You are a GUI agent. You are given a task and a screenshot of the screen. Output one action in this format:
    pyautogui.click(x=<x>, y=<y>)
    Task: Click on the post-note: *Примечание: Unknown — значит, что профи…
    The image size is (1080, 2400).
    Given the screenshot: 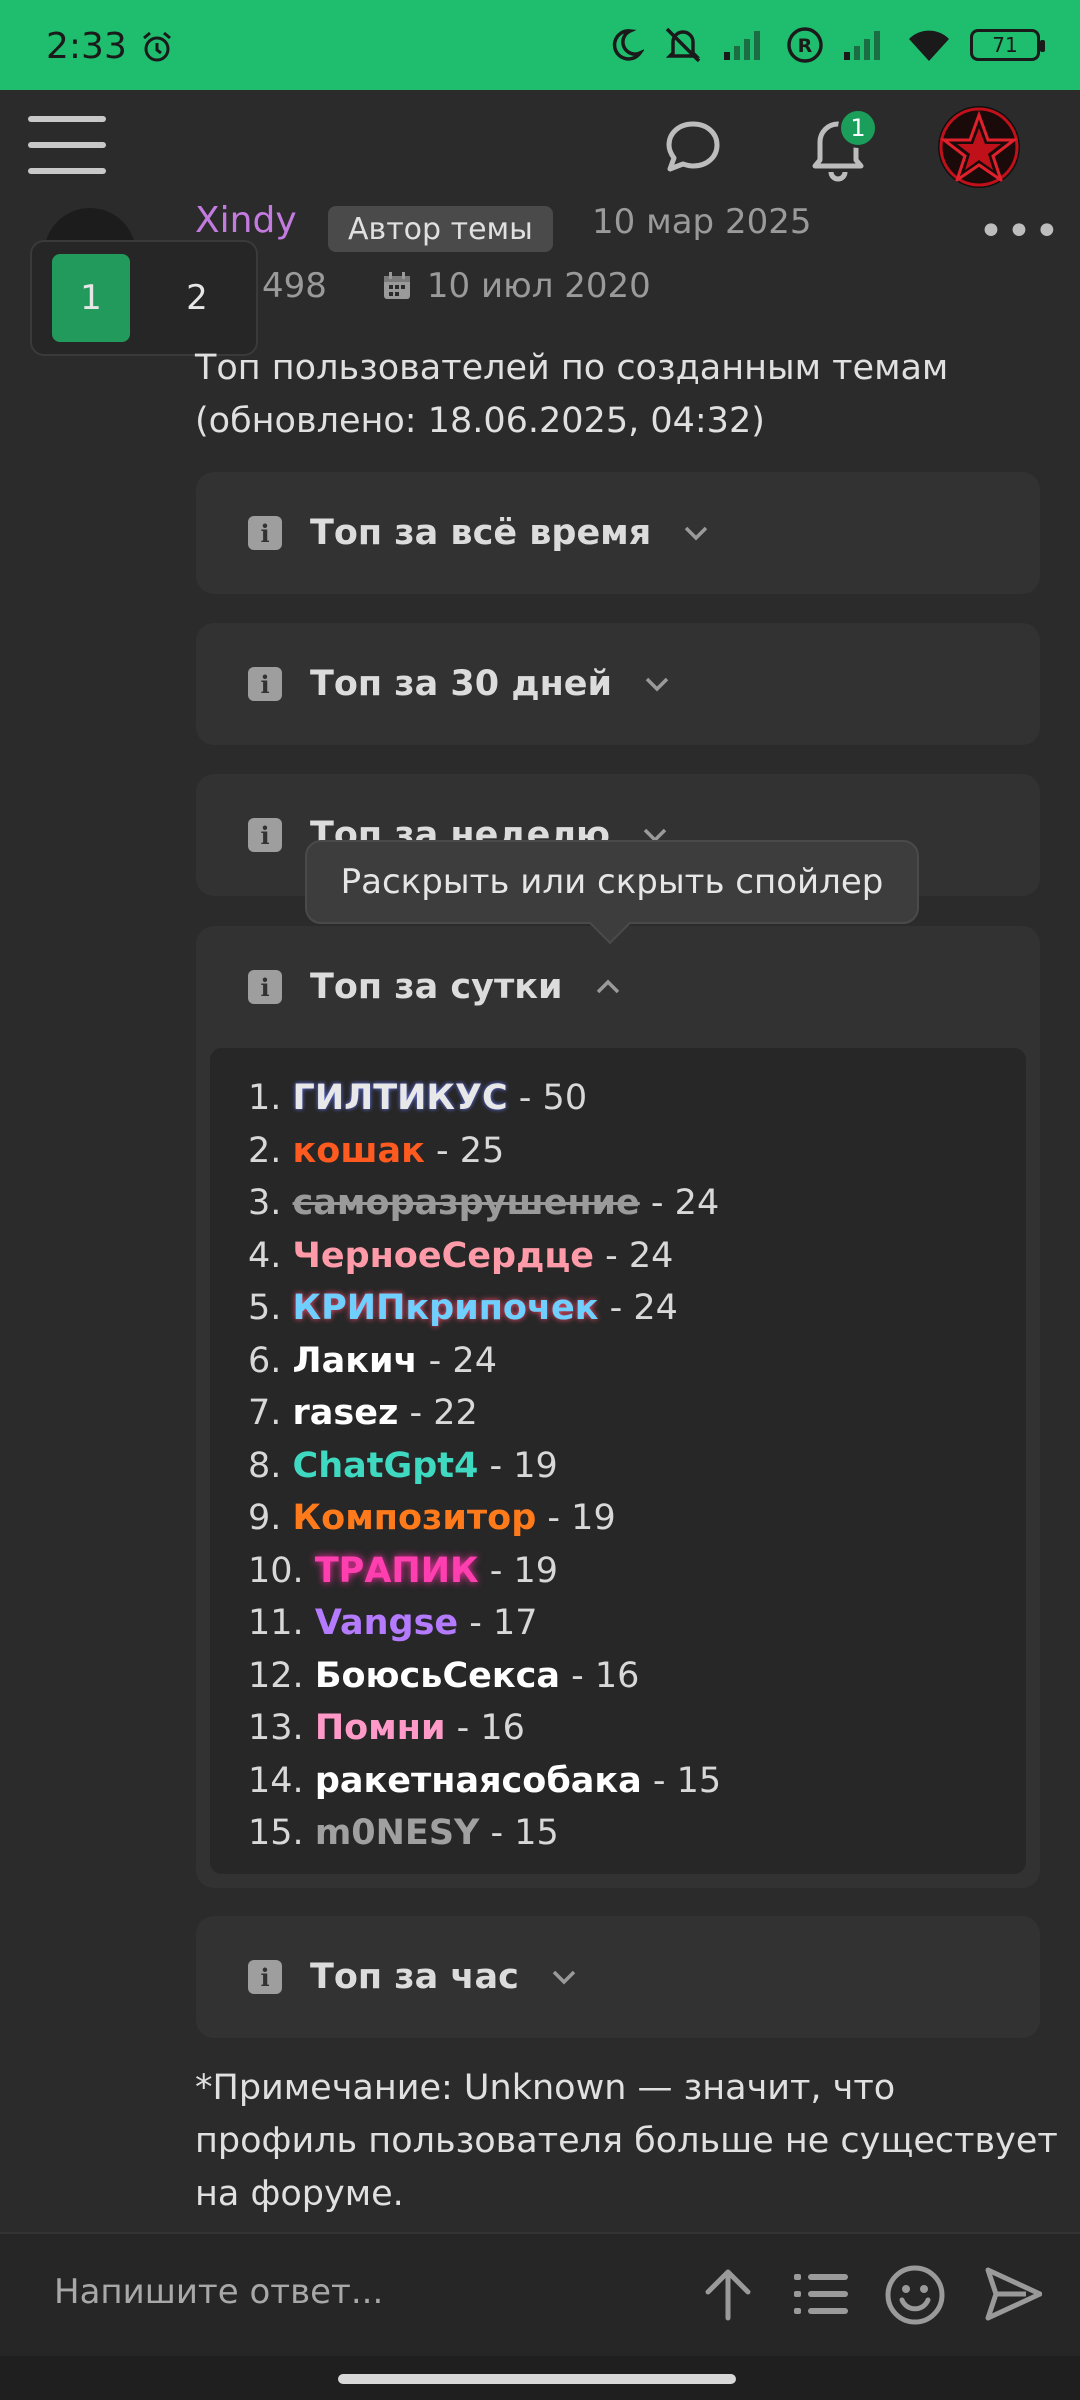 What is the action you would take?
    pyautogui.click(x=626, y=2141)
    